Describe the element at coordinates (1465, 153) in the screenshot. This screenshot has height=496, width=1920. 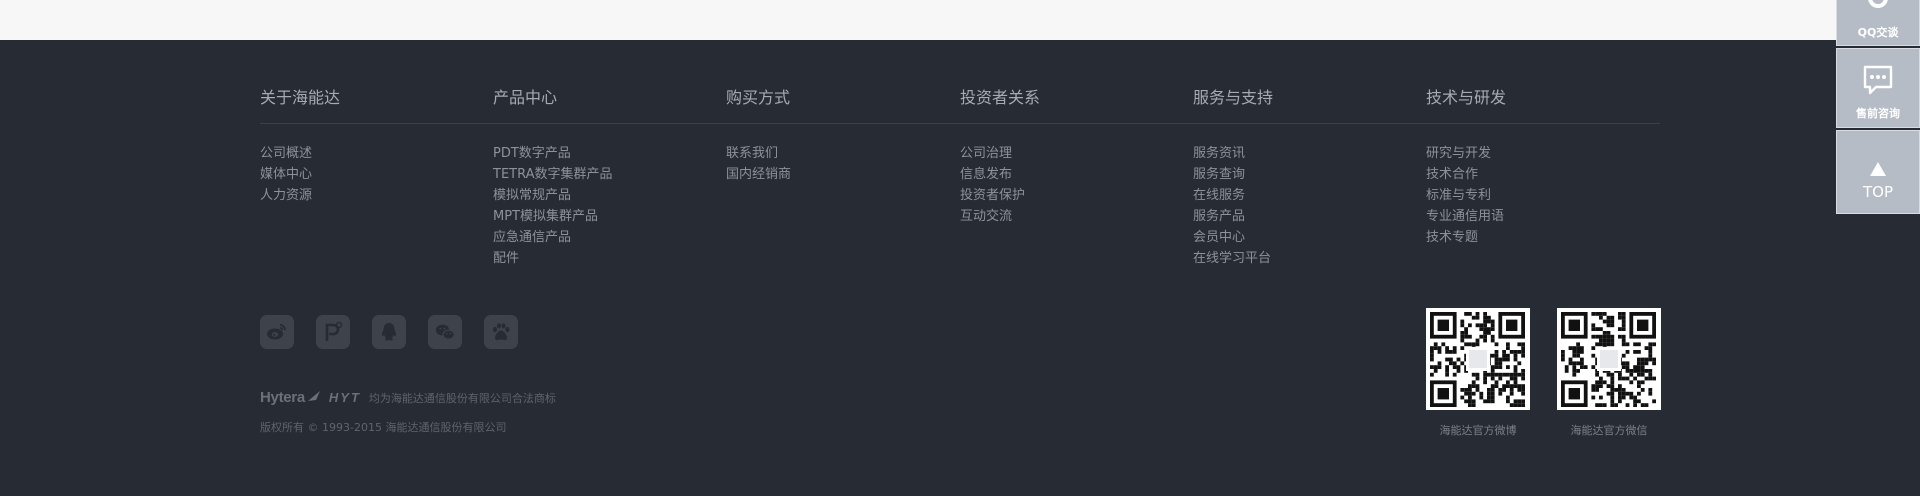
I see `footer-link: 研究与开发` at that location.